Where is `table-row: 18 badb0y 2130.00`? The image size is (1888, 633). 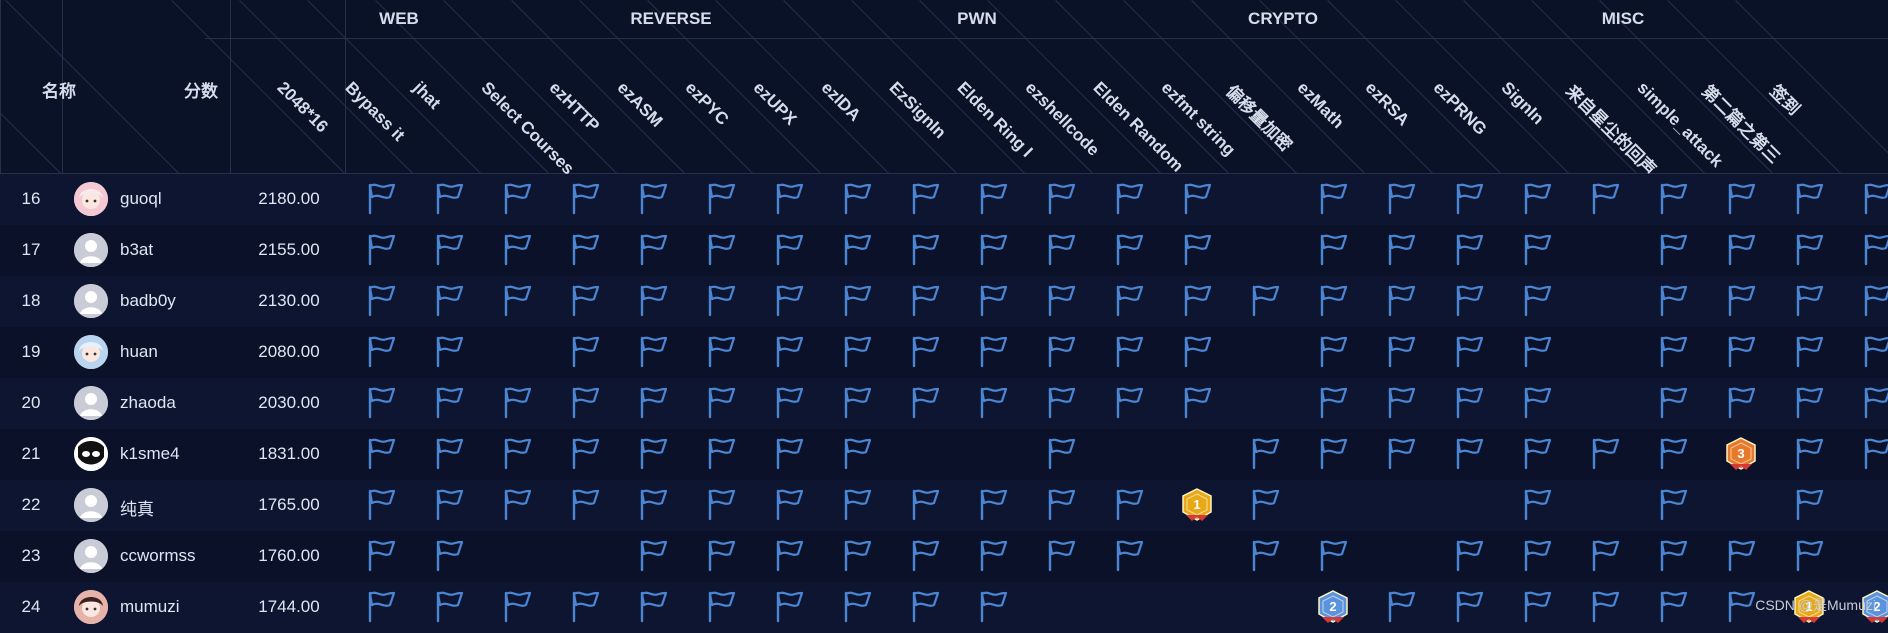
table-row: 18 badb0y 2130.00 is located at coordinates (944, 301).